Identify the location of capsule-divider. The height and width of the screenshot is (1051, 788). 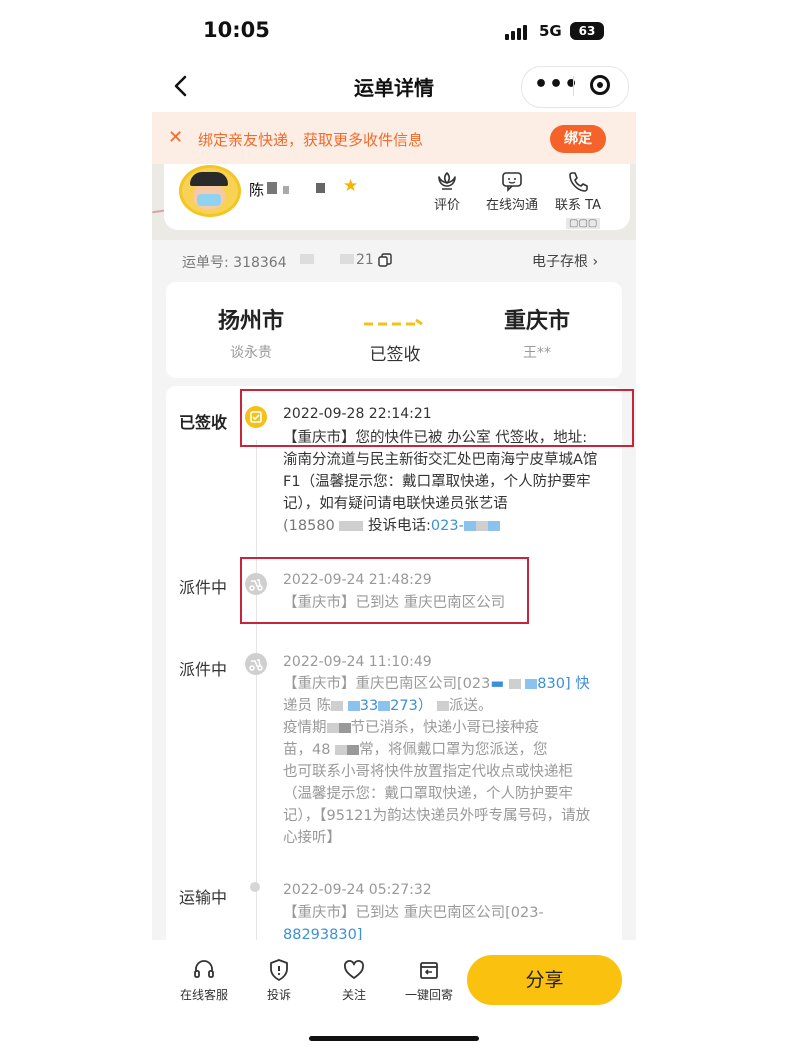
(573, 86).